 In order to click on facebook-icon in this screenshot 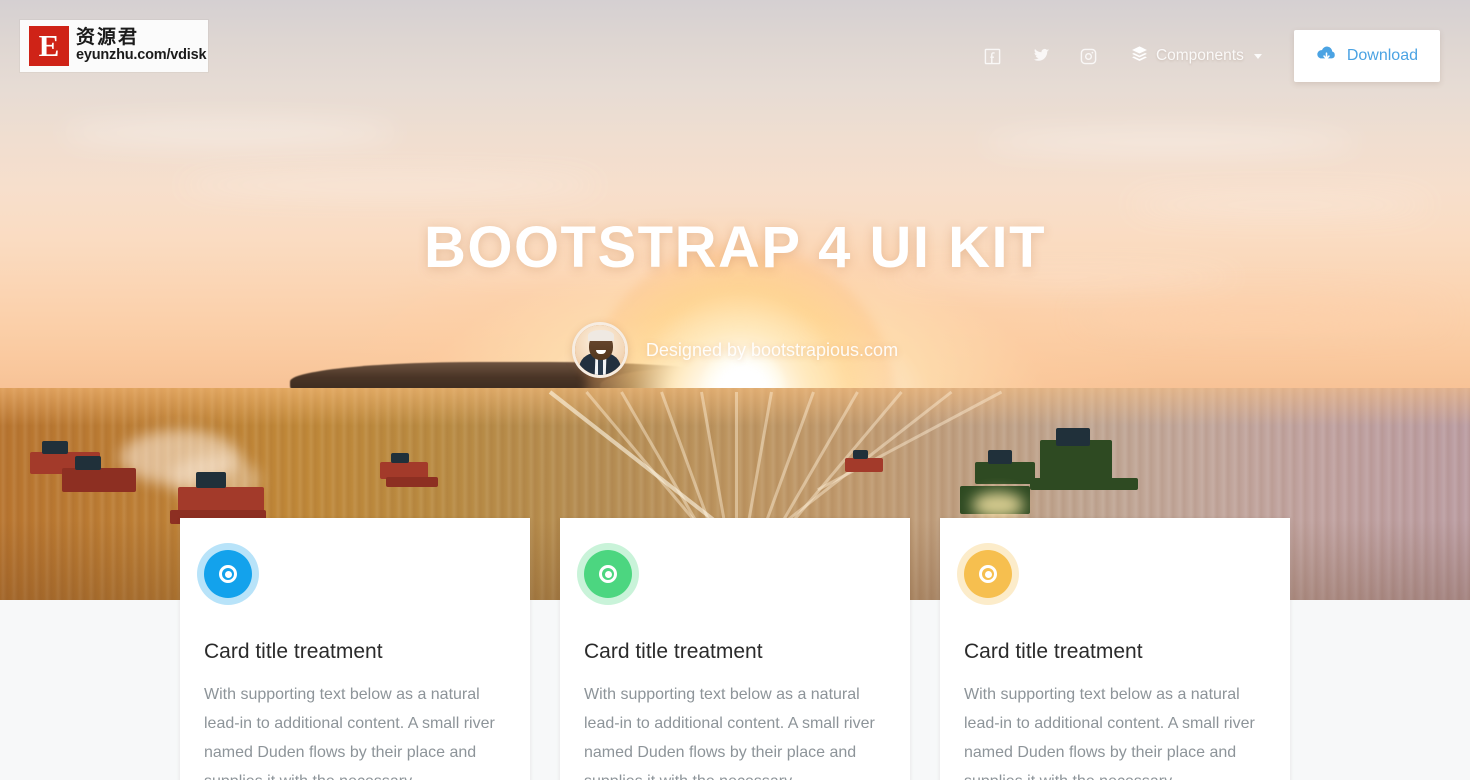, I will do `click(993, 56)`.